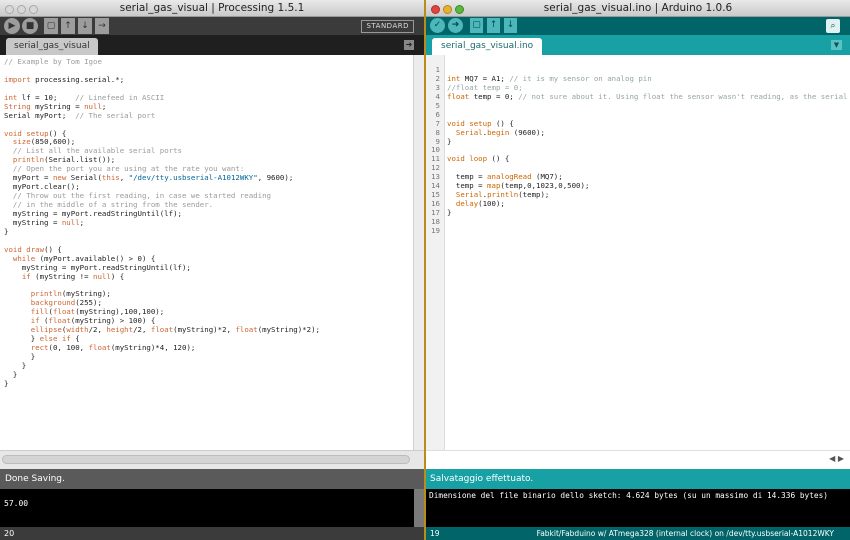  Describe the element at coordinates (409, 45) in the screenshot. I see `tab-menu-arrow-icon: ➜` at that location.